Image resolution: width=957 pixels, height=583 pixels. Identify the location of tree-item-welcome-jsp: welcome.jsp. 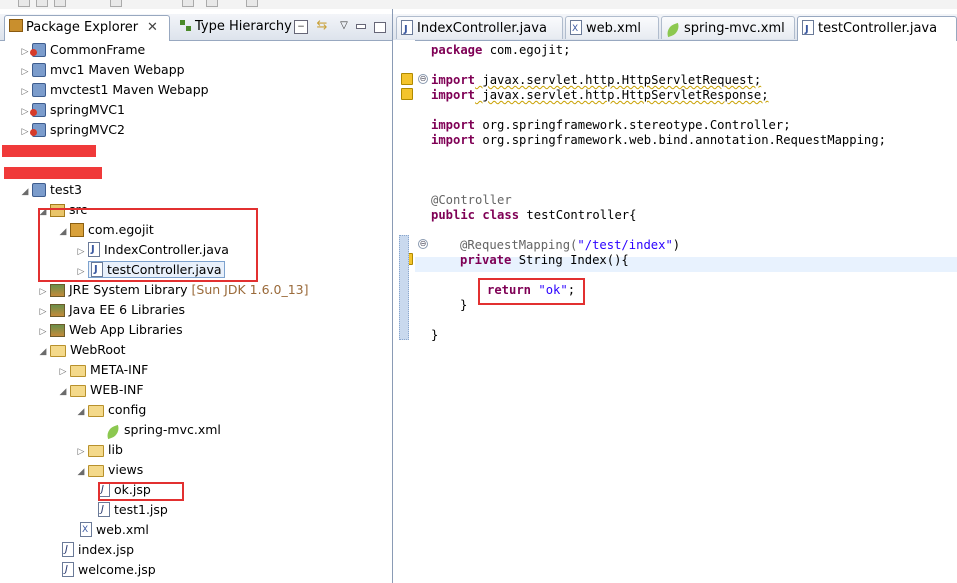
(109, 570).